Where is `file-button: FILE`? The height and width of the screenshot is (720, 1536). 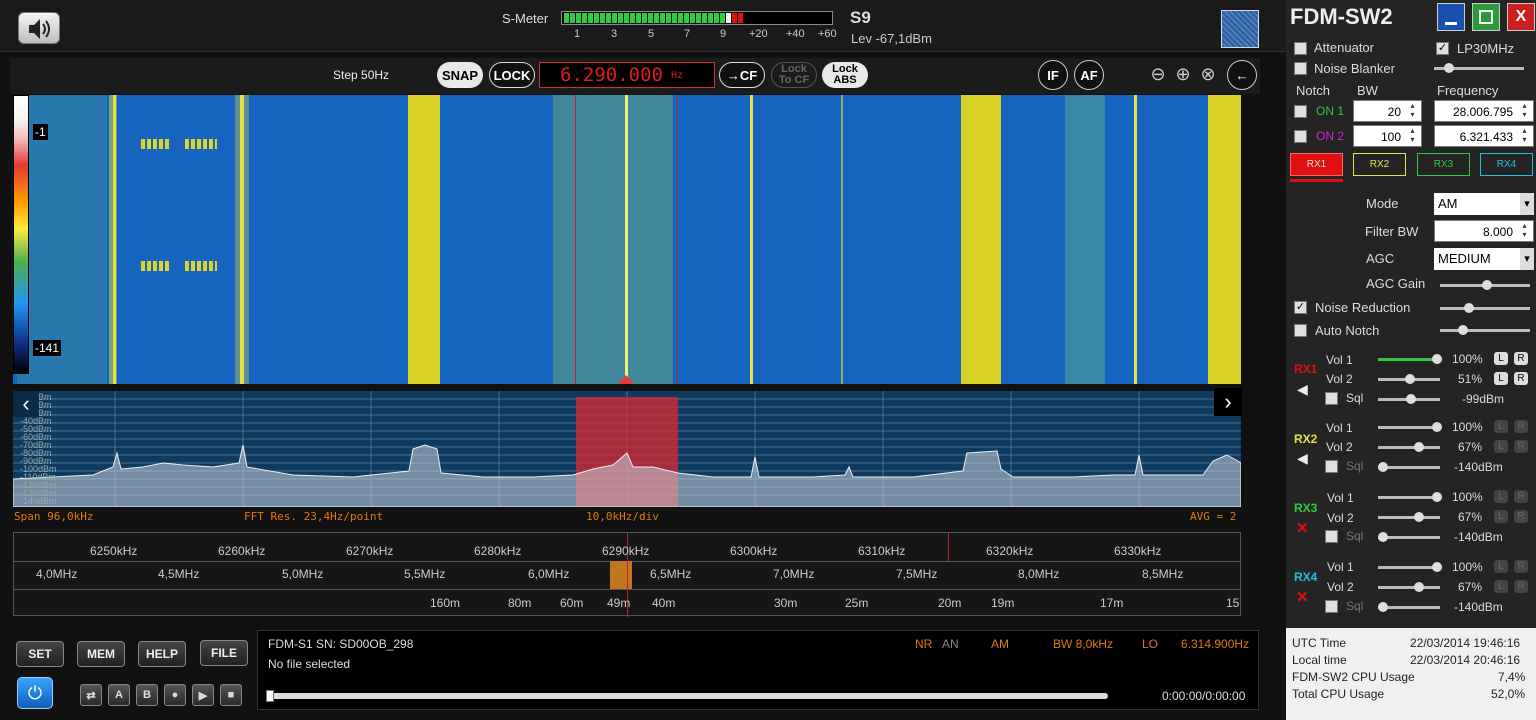
file-button: FILE is located at coordinates (224, 653).